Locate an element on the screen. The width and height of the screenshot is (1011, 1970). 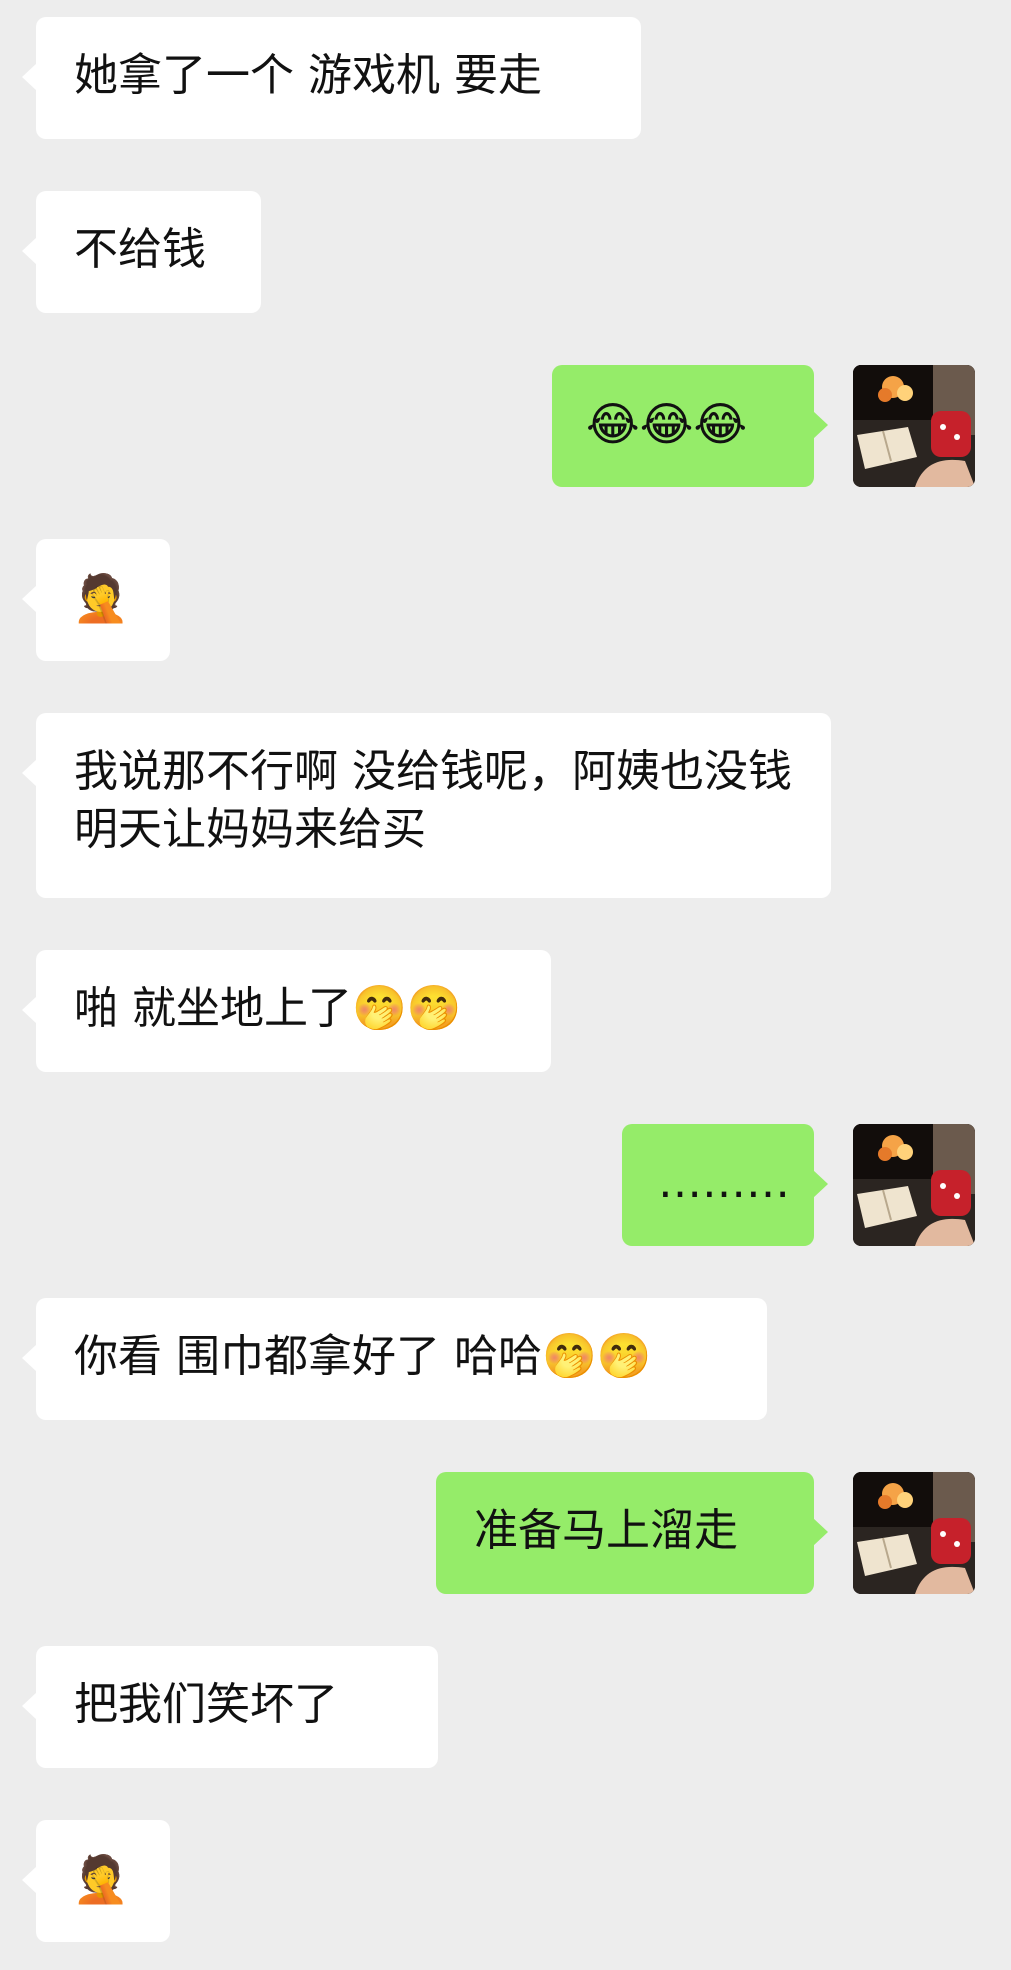
message-text: 不给钱 is located at coordinates (140, 249).